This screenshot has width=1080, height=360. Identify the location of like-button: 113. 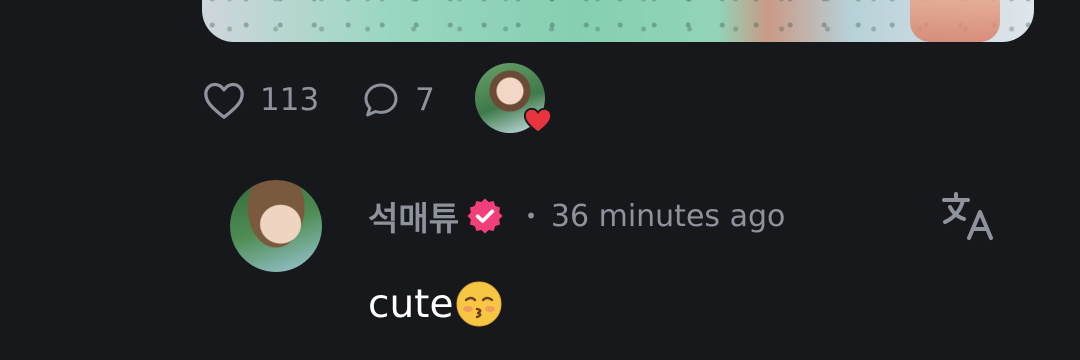
(260, 100).